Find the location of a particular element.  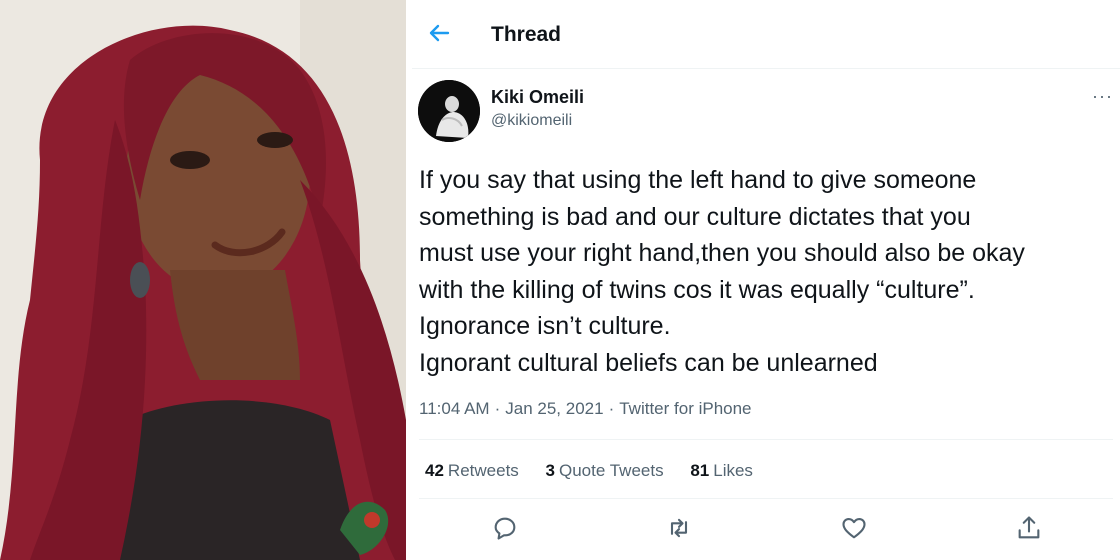

avatar-image is located at coordinates (449, 111).